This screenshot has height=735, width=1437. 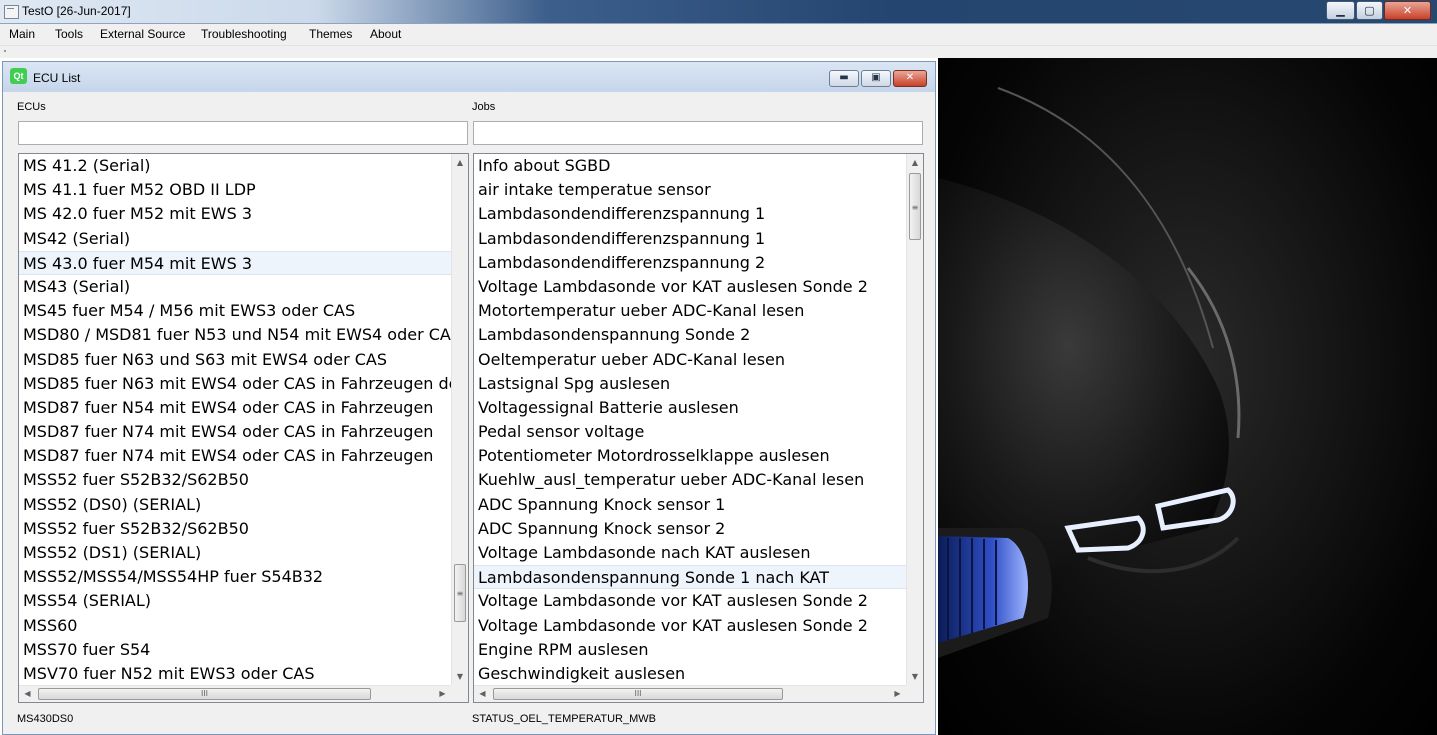 What do you see at coordinates (844, 78) in the screenshot?
I see `ecu-minimize-button: ▬` at bounding box center [844, 78].